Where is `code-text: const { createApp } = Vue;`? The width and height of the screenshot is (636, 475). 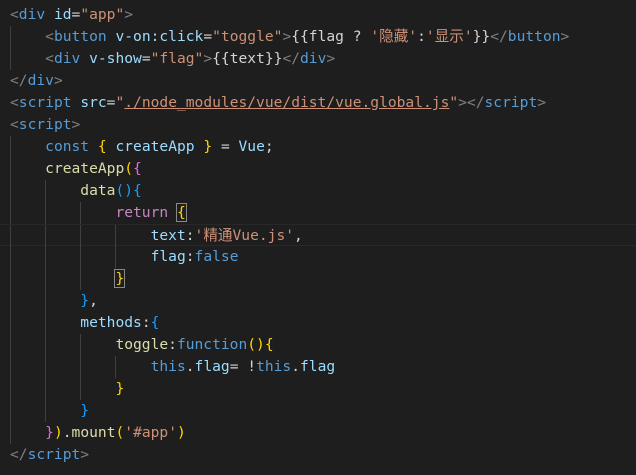
code-text: const { createApp } = Vue; is located at coordinates (142, 147).